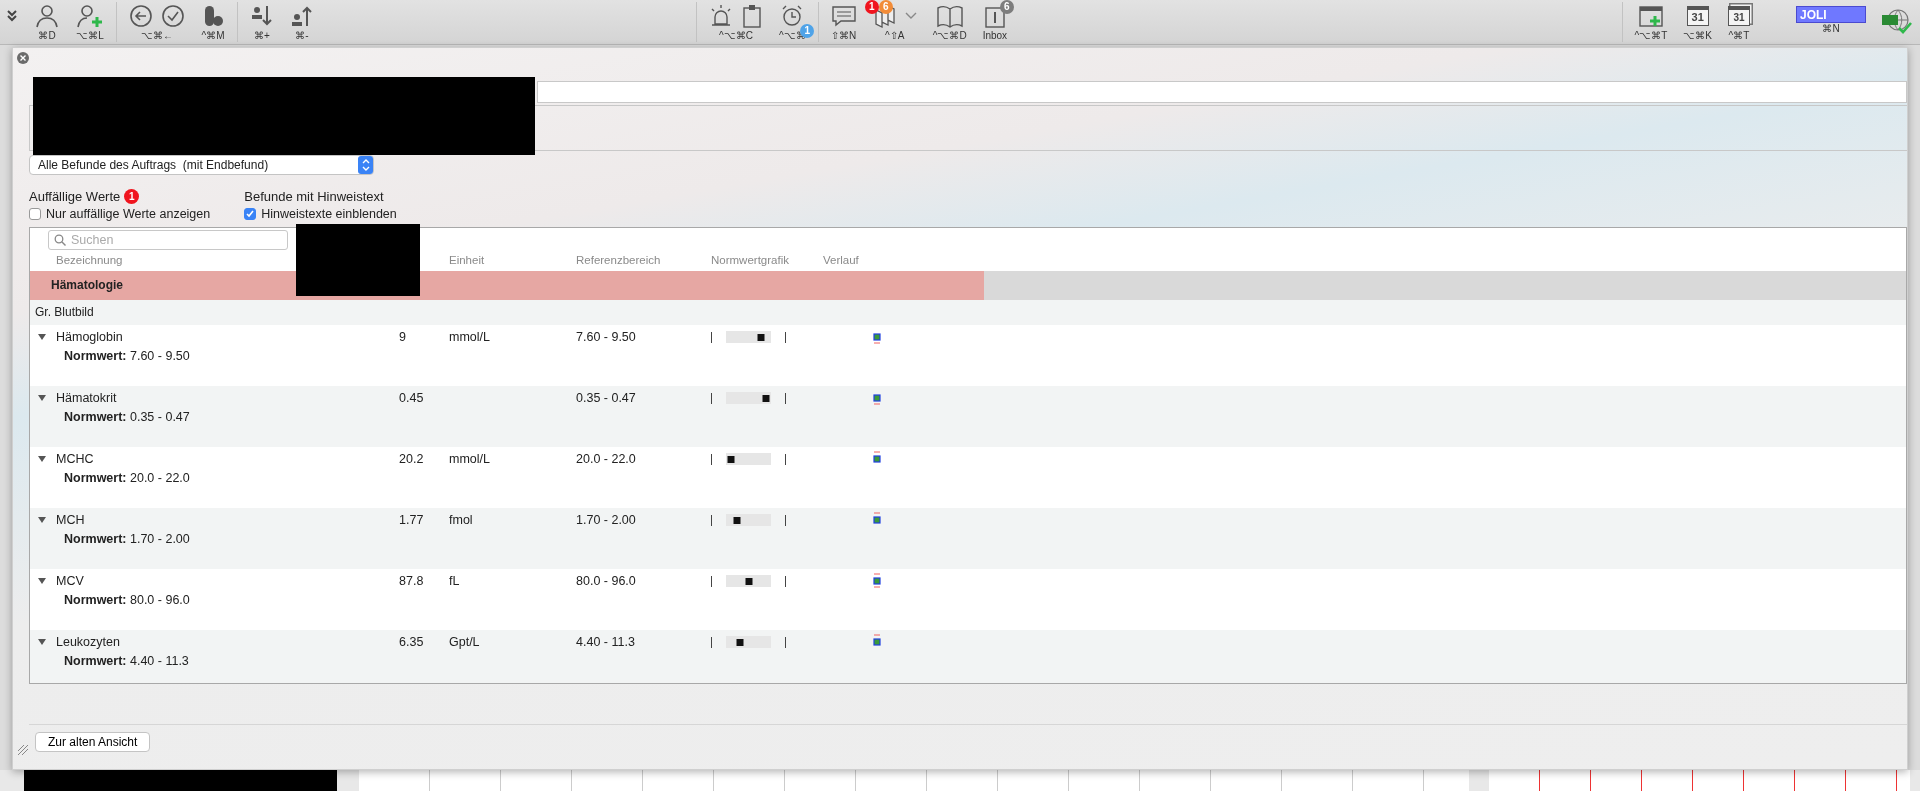  What do you see at coordinates (750, 260) in the screenshot?
I see `column-header: Normwertgrafik` at bounding box center [750, 260].